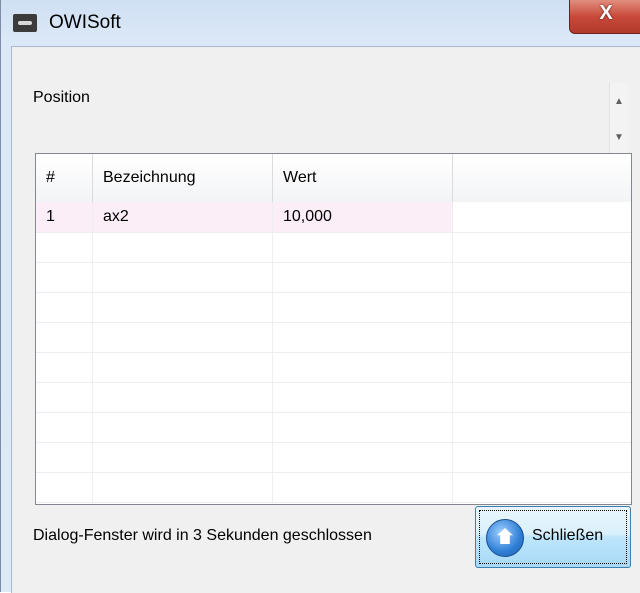  What do you see at coordinates (363, 178) in the screenshot?
I see `column-header-wert: Wert` at bounding box center [363, 178].